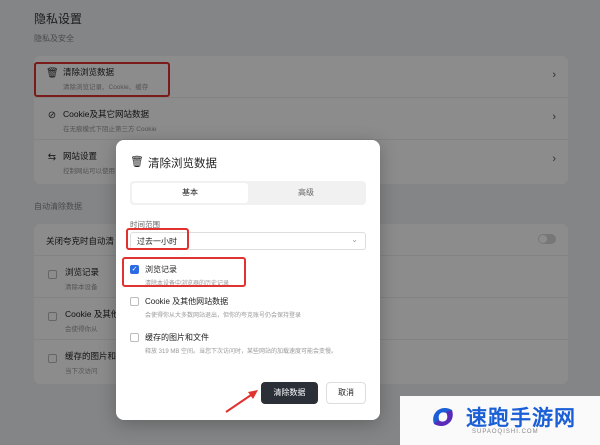 The image size is (600, 445). Describe the element at coordinates (505, 432) in the screenshot. I see `watermark-domain: SUPAOQISHI.COM` at that location.